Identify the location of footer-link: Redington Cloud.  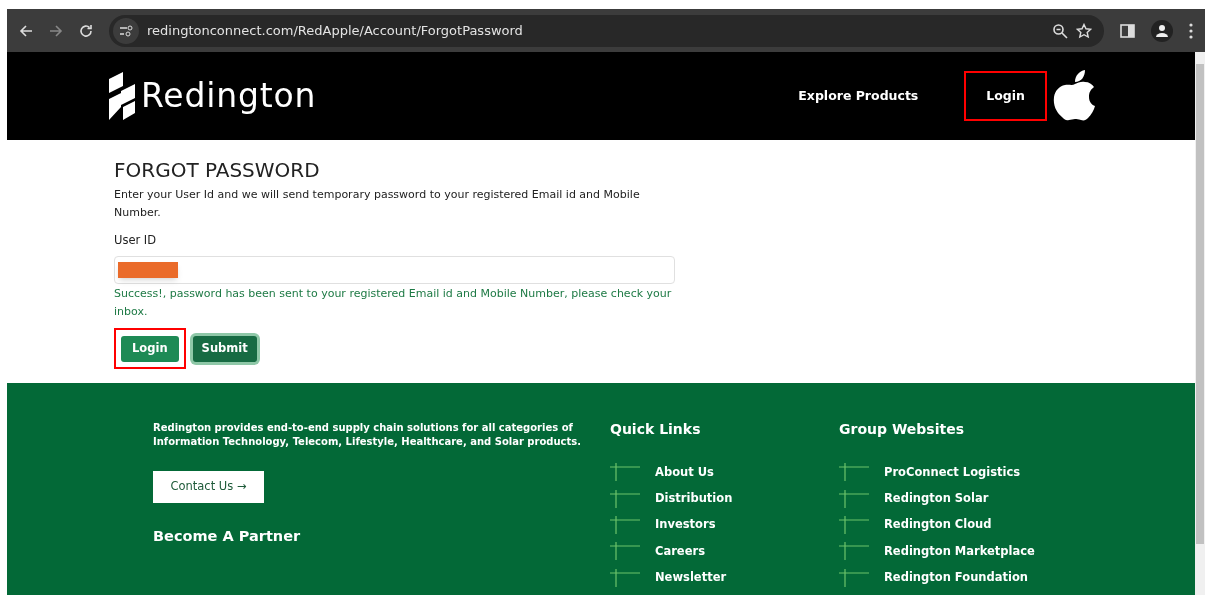
(938, 525).